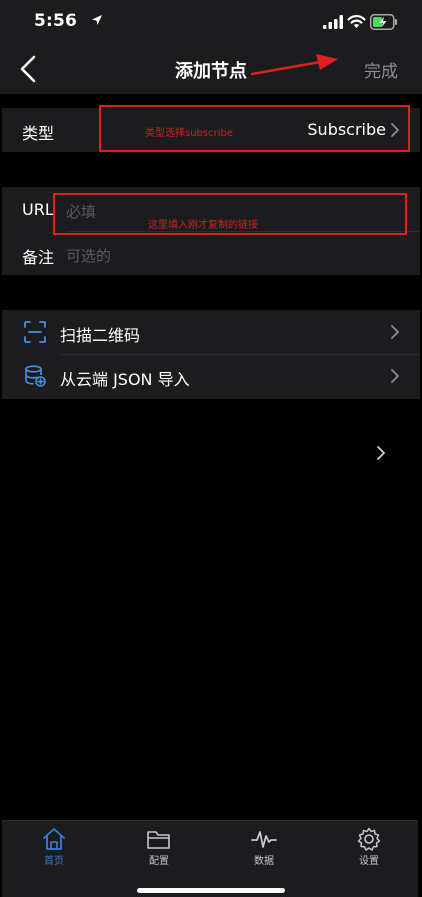 This screenshot has height=897, width=422. I want to click on tab-home-label: 首页, so click(54, 861).